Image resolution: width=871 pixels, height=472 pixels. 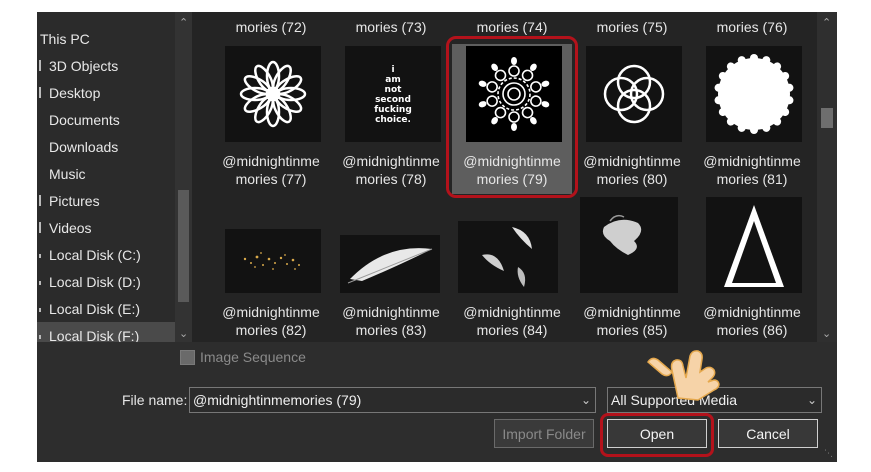 I want to click on import-folder-button: Import Folder, so click(x=544, y=433).